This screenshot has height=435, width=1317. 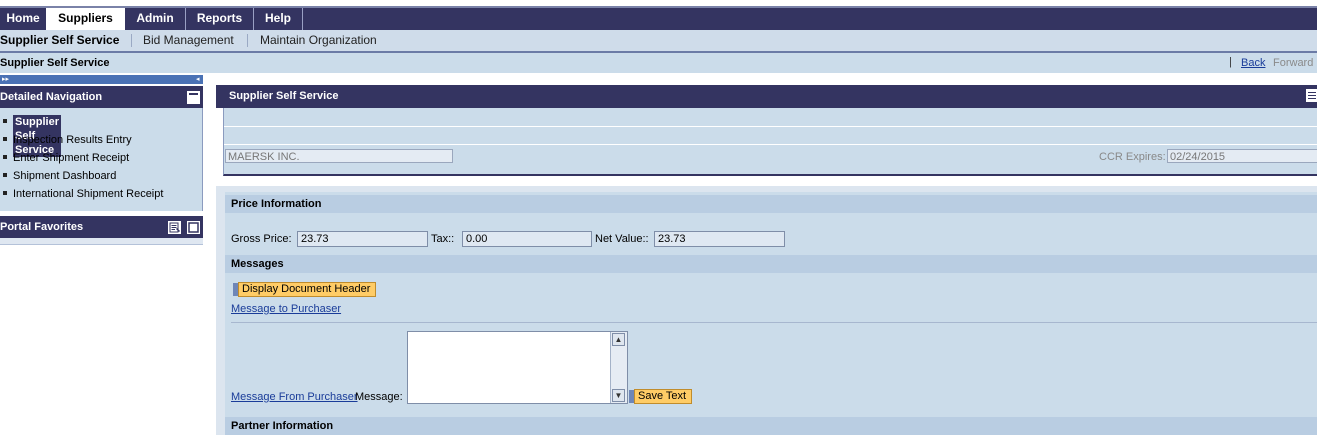 What do you see at coordinates (443, 239) in the screenshot?
I see `tax-label: Tax::` at bounding box center [443, 239].